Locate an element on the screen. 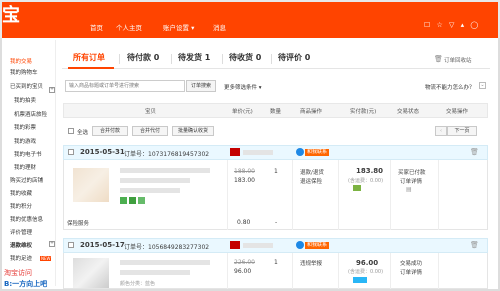 Image resolution: width=500 pixels, height=291 pixels. mobile-order-icon is located at coordinates (360, 280).